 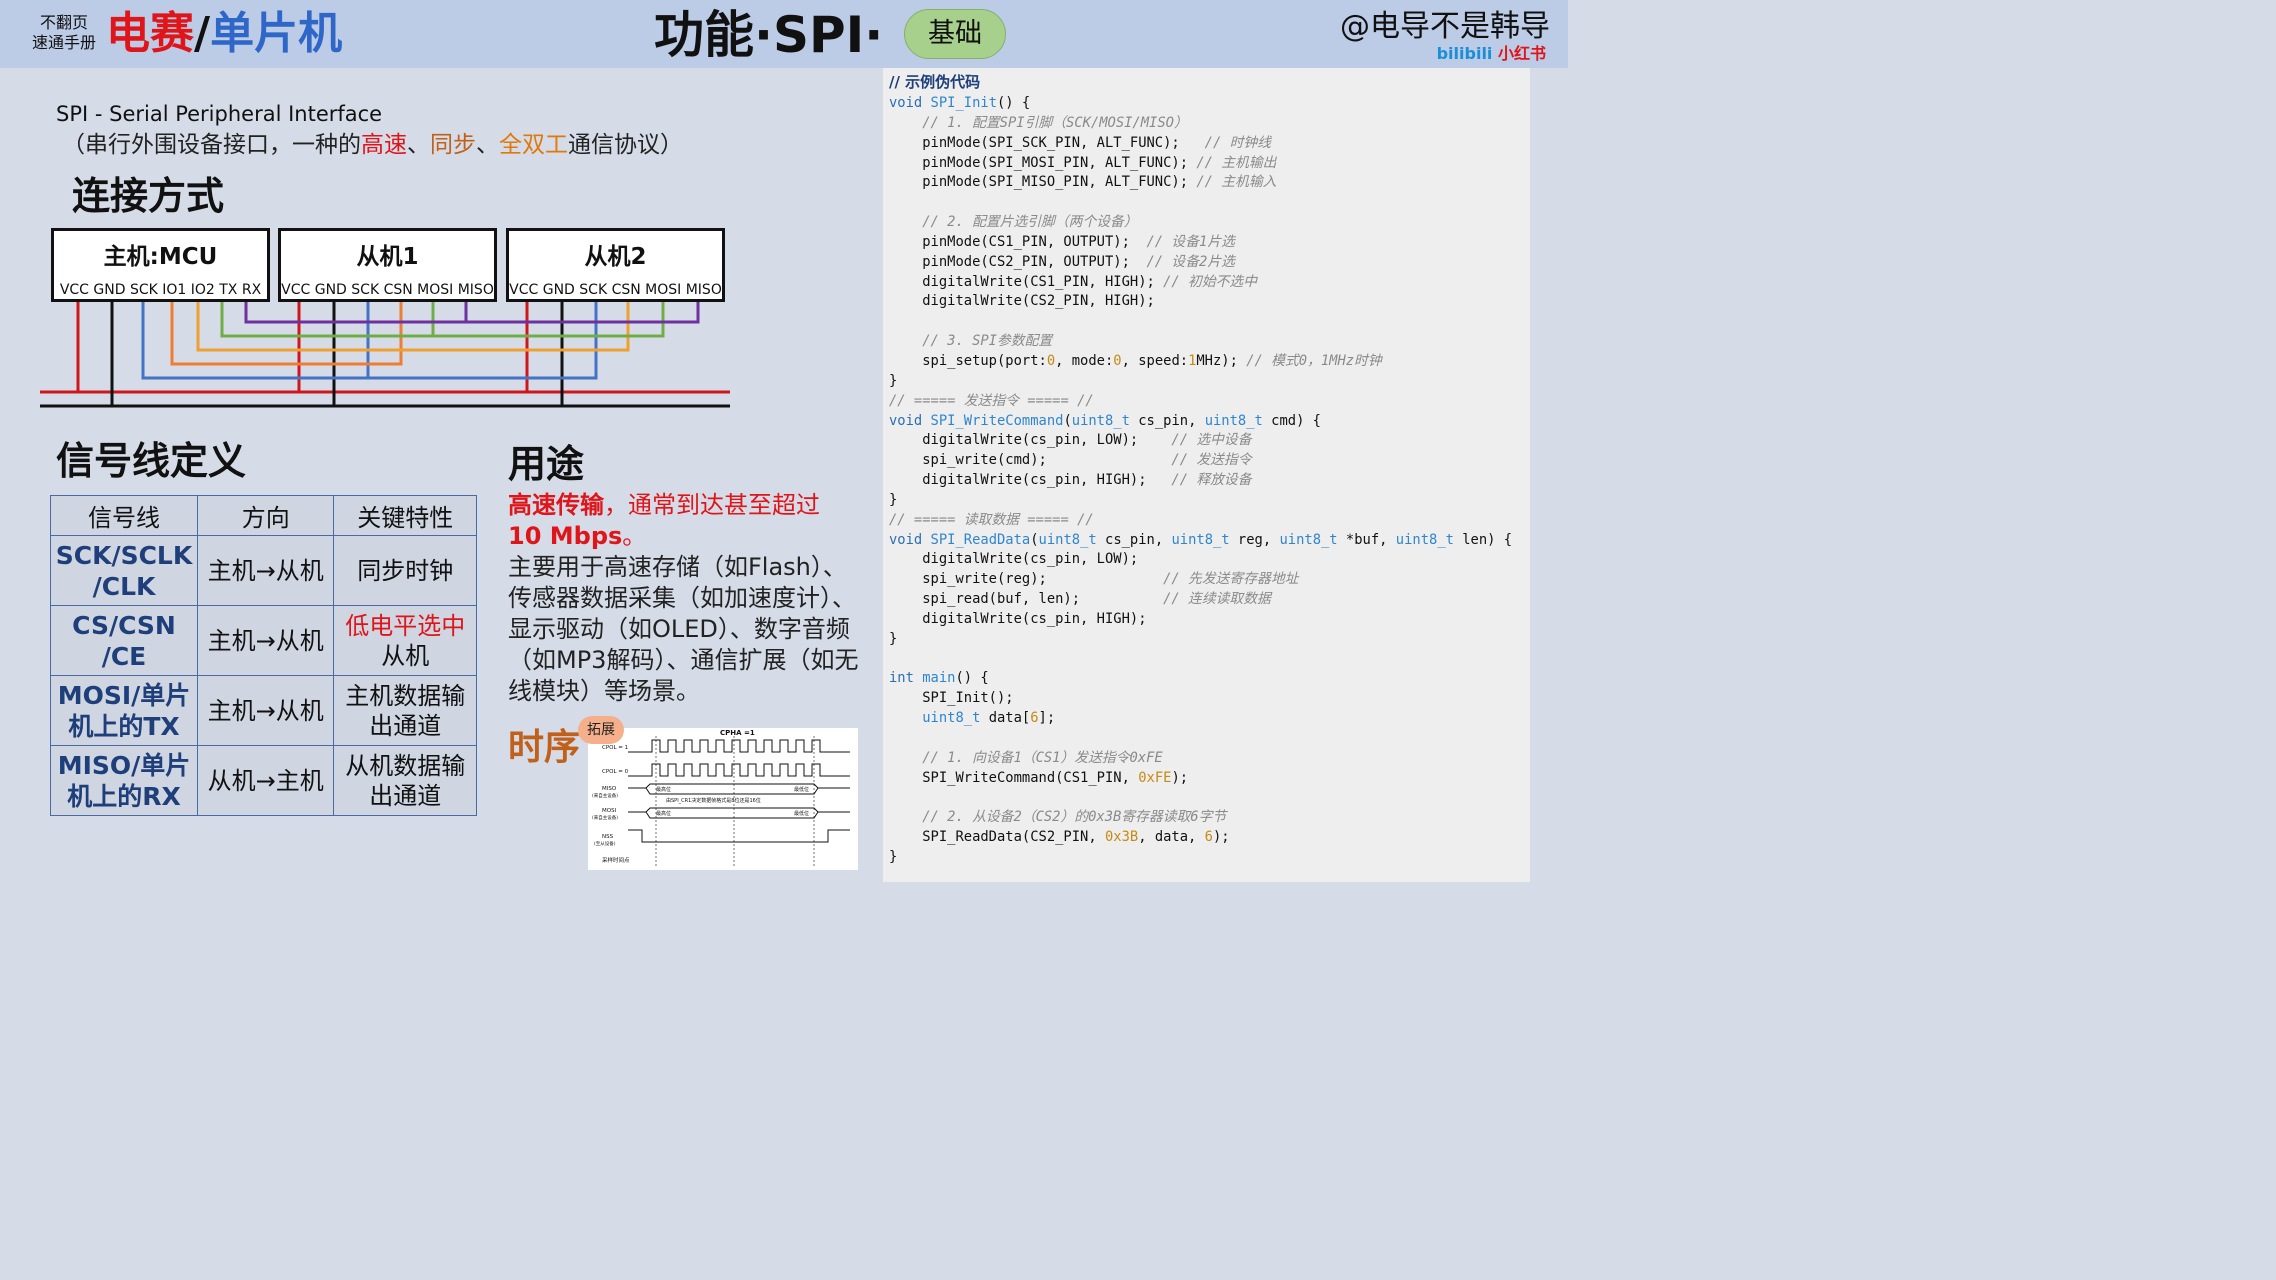 What do you see at coordinates (601, 730) in the screenshot?
I see `extension-badge: 拓展` at bounding box center [601, 730].